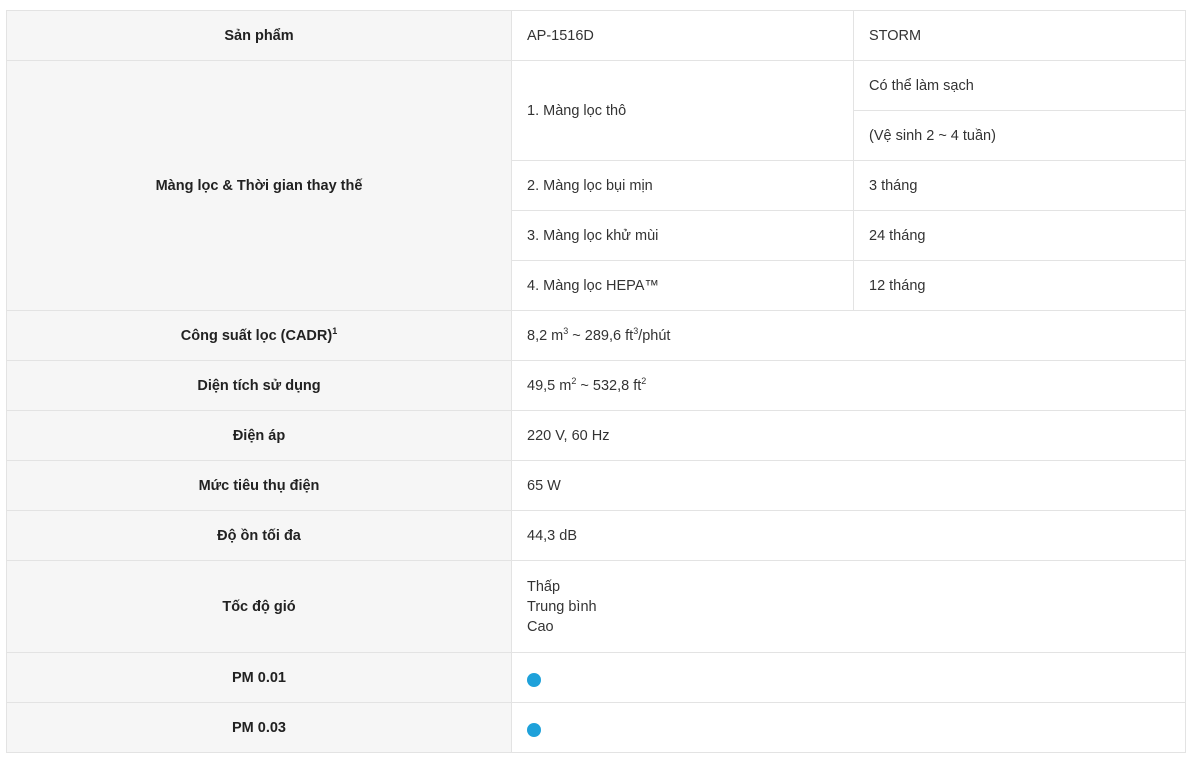 The width and height of the screenshot is (1192, 767). Describe the element at coordinates (682, 185) in the screenshot. I see `filter-name: 2. Màng lọc bụi mịn` at that location.